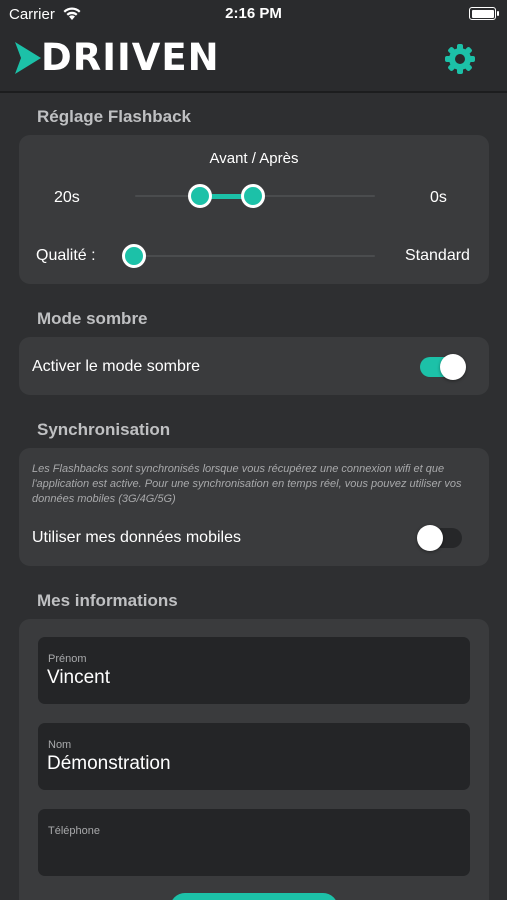 Image resolution: width=507 pixels, height=900 pixels. I want to click on dark-mode-section-title: Mode sombre, so click(92, 318).